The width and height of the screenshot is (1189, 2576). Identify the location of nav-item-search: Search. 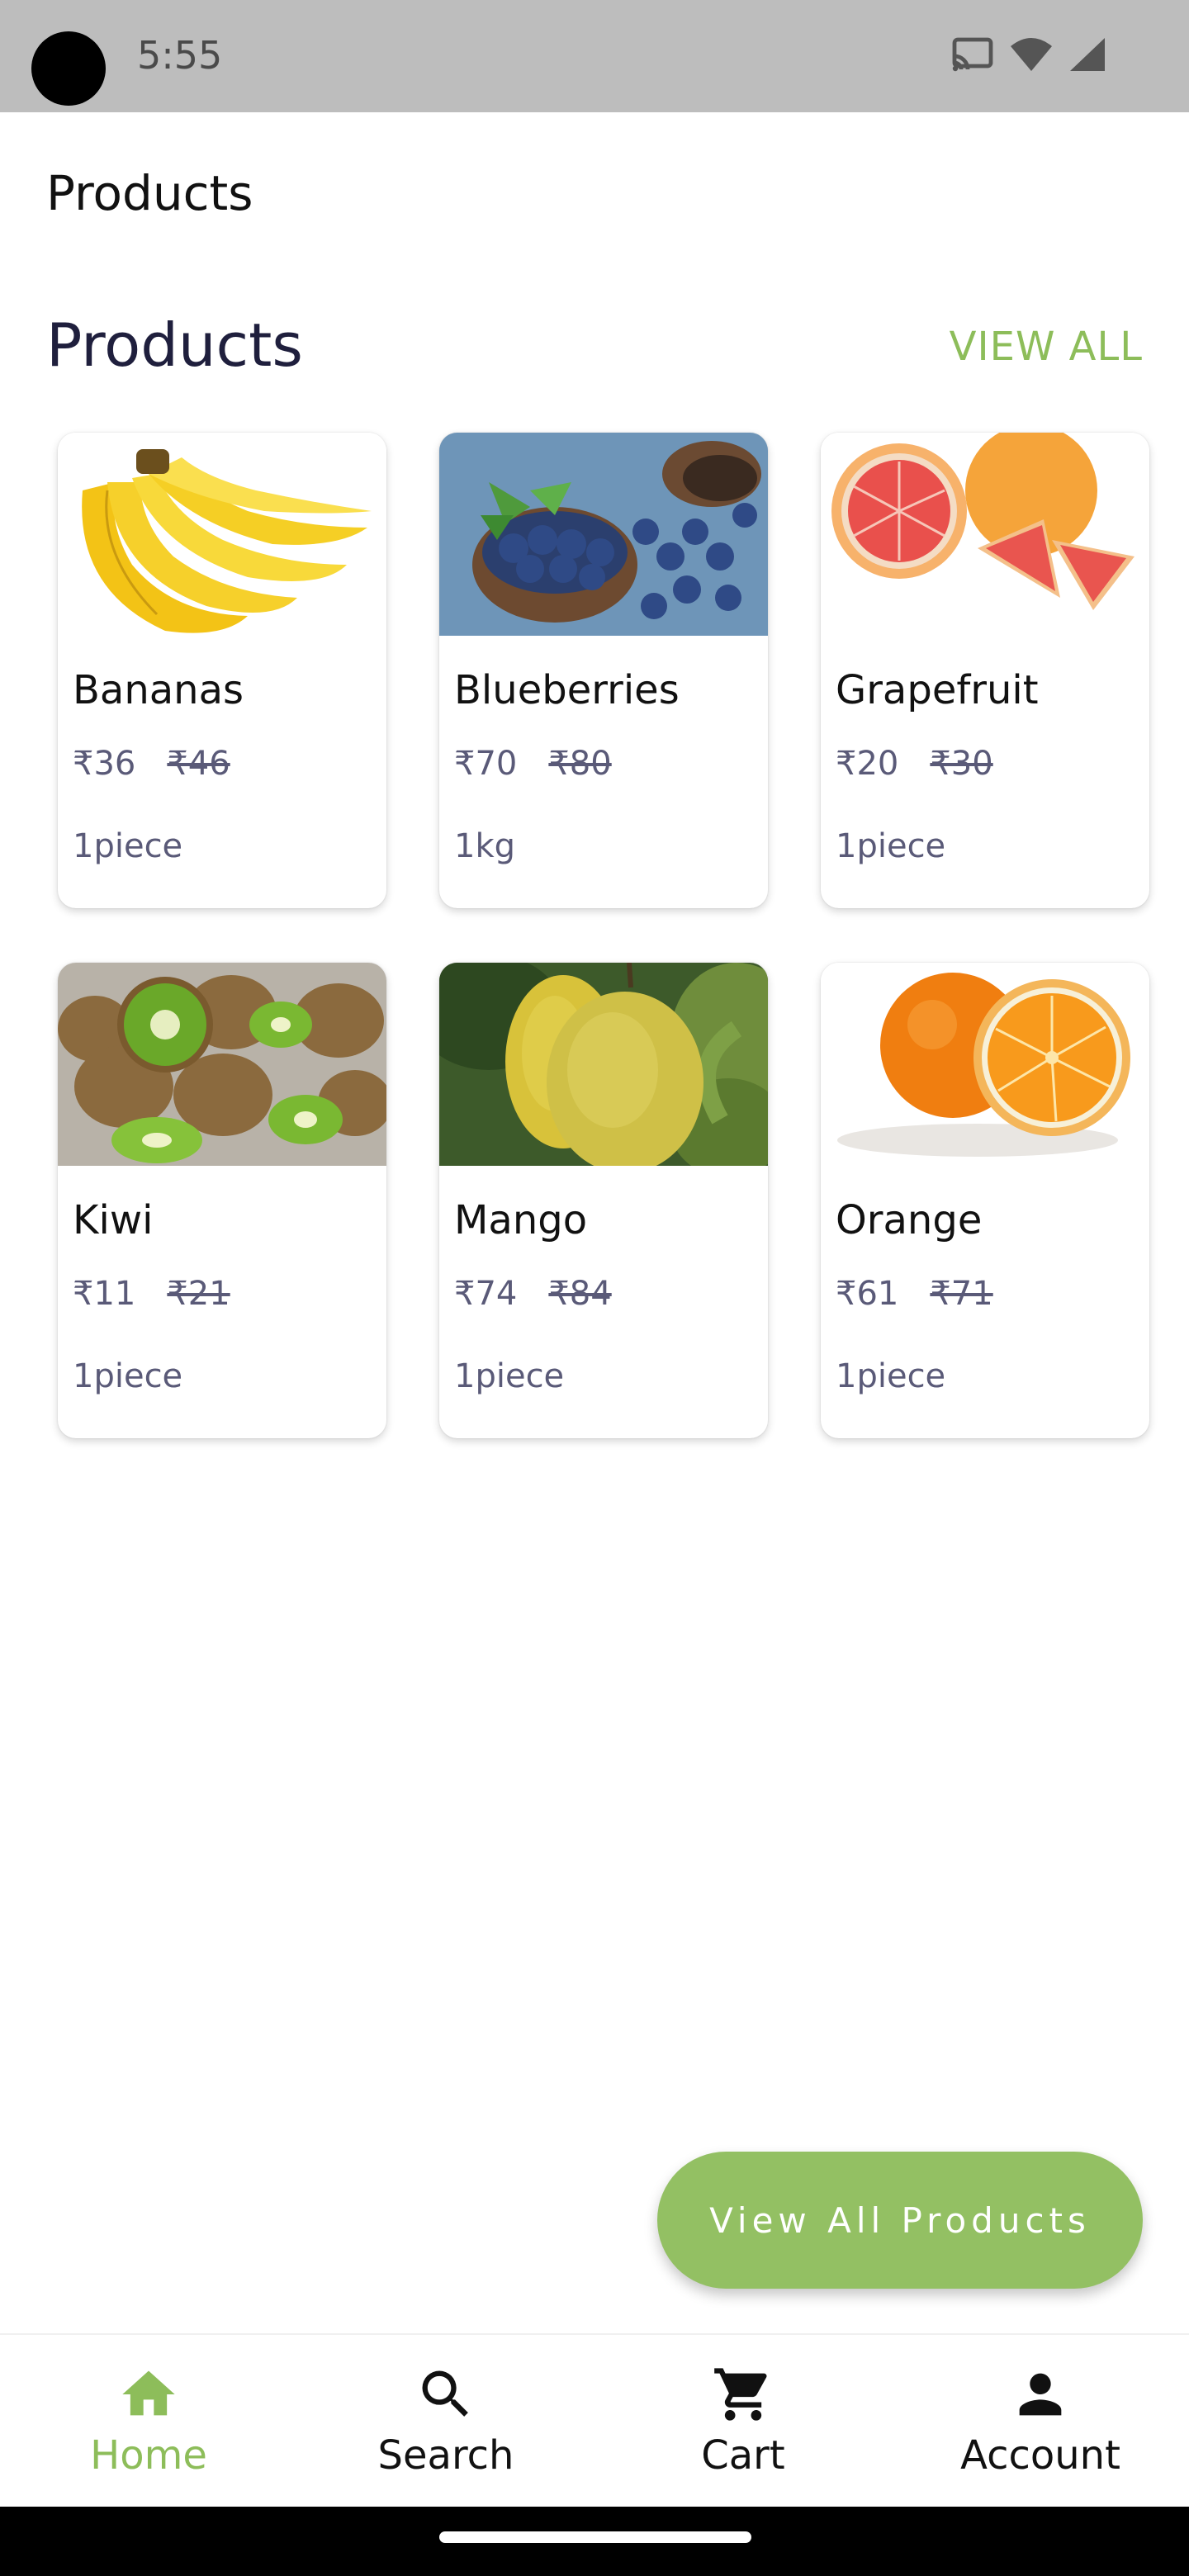
(445, 2421).